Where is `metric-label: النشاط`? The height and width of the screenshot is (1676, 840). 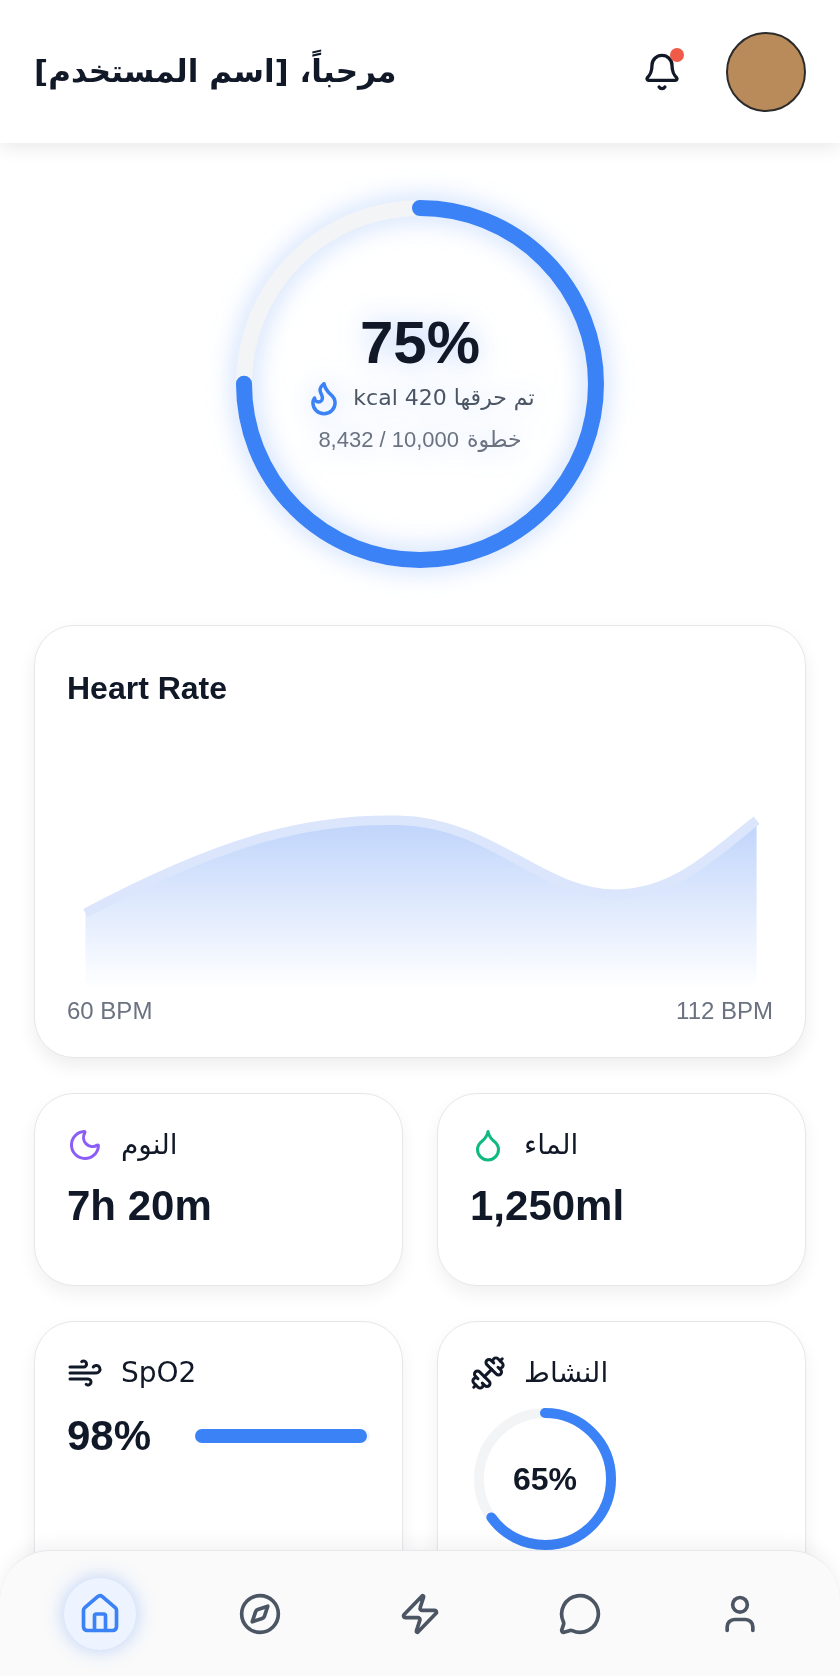 metric-label: النشاط is located at coordinates (566, 1373).